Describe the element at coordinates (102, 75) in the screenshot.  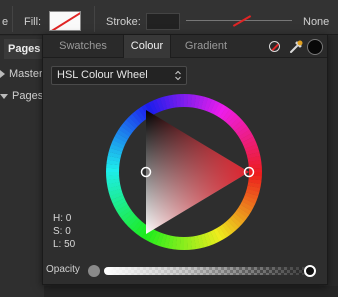
I see `colour-model-value: HSL Colour Wheel` at that location.